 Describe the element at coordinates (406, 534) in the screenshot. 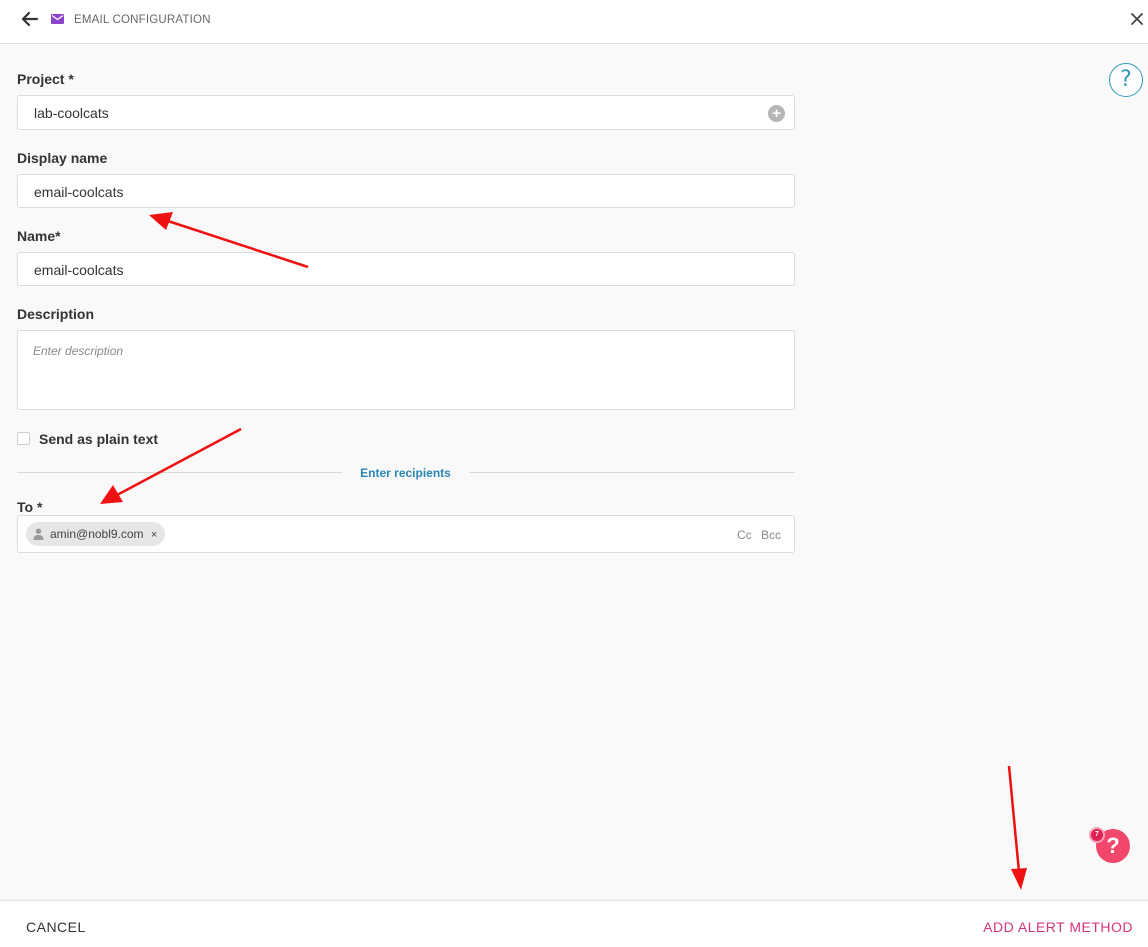

I see `to-recipients-input: amin@nobl9.com × Cc Bcc` at that location.